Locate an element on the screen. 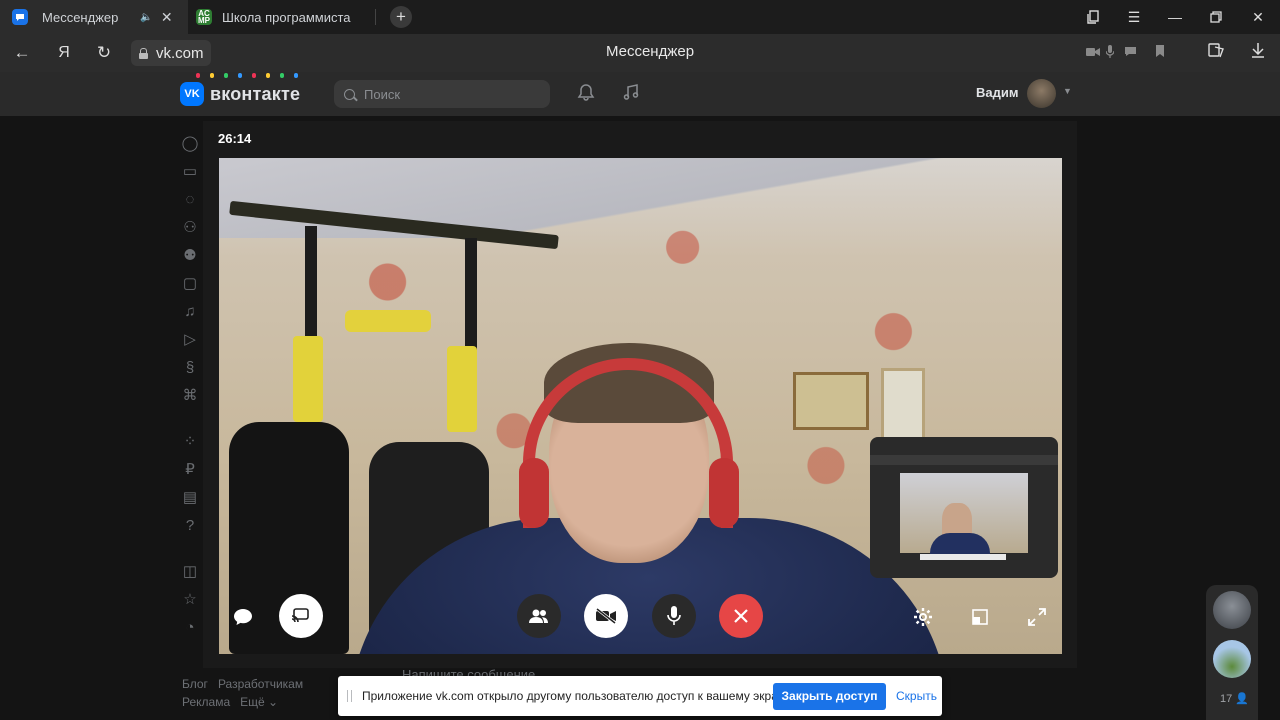  footer-link-developers: Разработчикам is located at coordinates (260, 684).